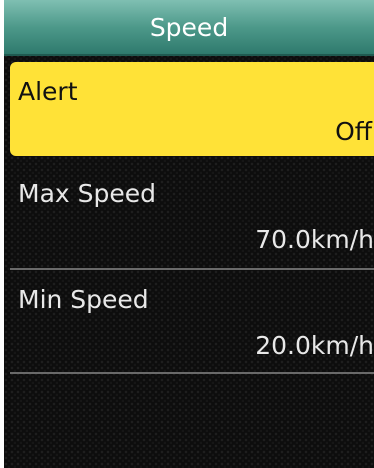  Describe the element at coordinates (314, 239) in the screenshot. I see `menu-item-value: 70.0km/h` at that location.